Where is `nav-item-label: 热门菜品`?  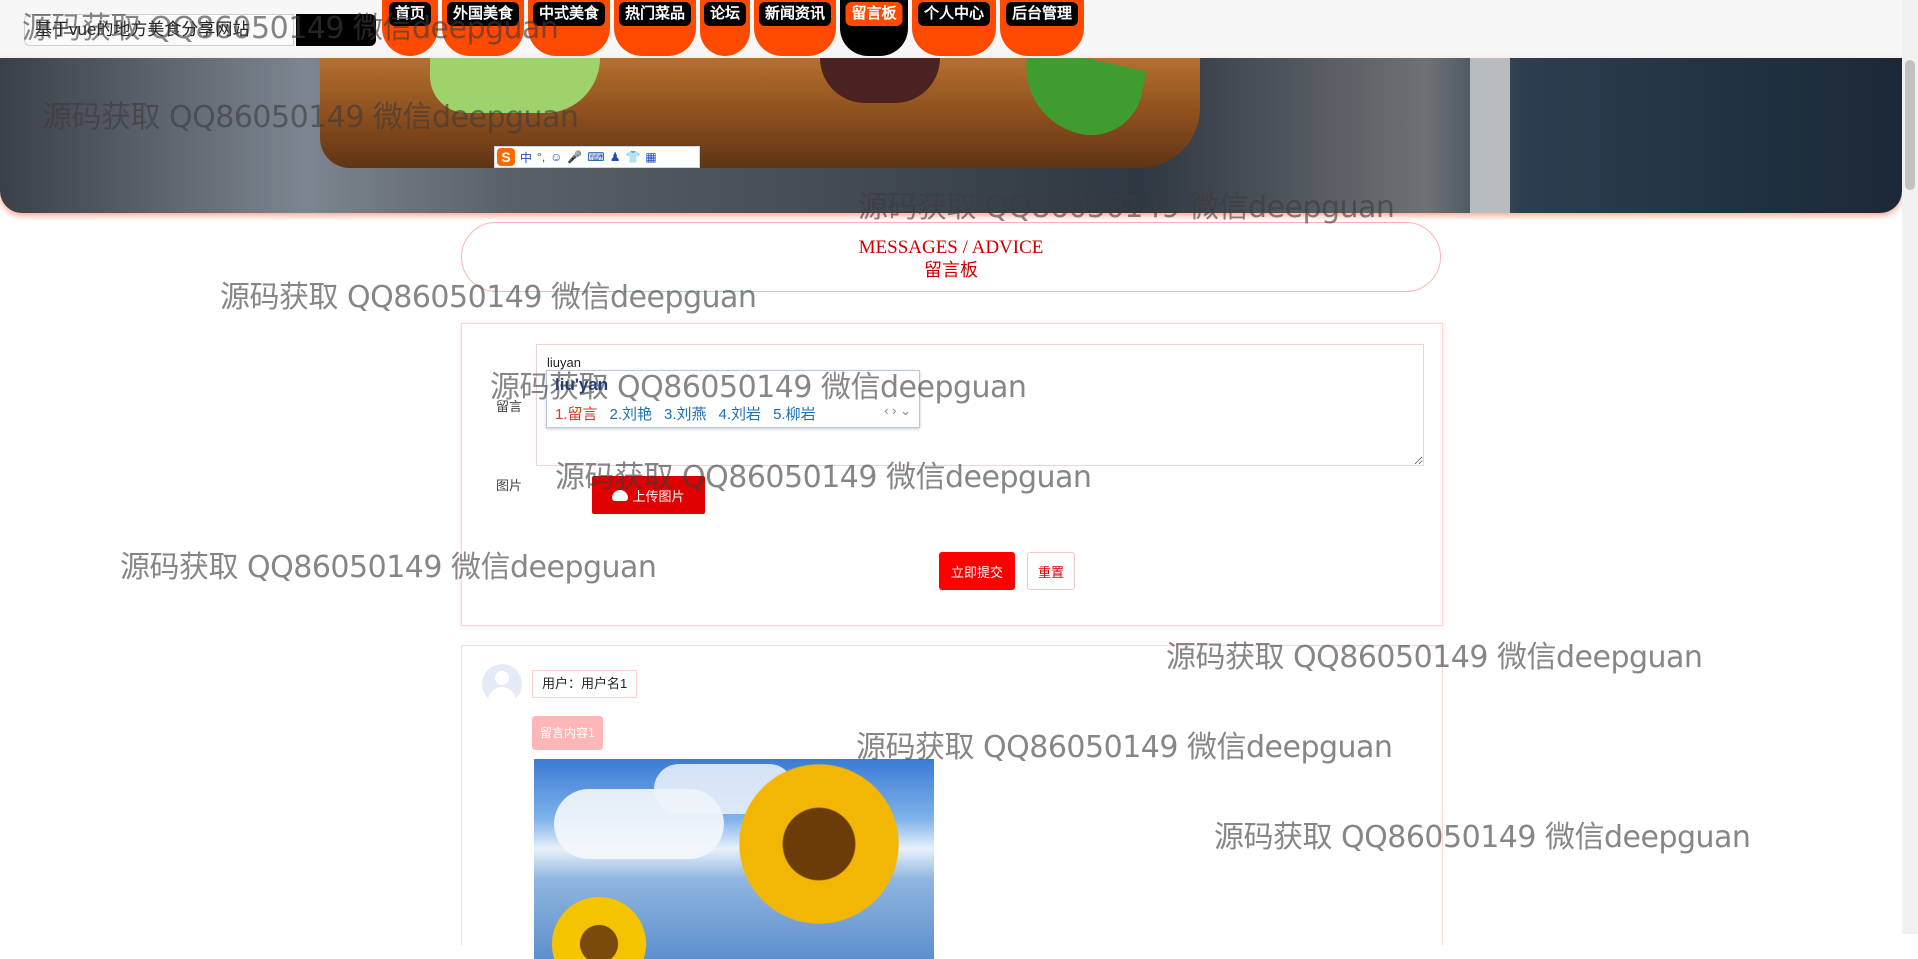 nav-item-label: 热门菜品 is located at coordinates (655, 14).